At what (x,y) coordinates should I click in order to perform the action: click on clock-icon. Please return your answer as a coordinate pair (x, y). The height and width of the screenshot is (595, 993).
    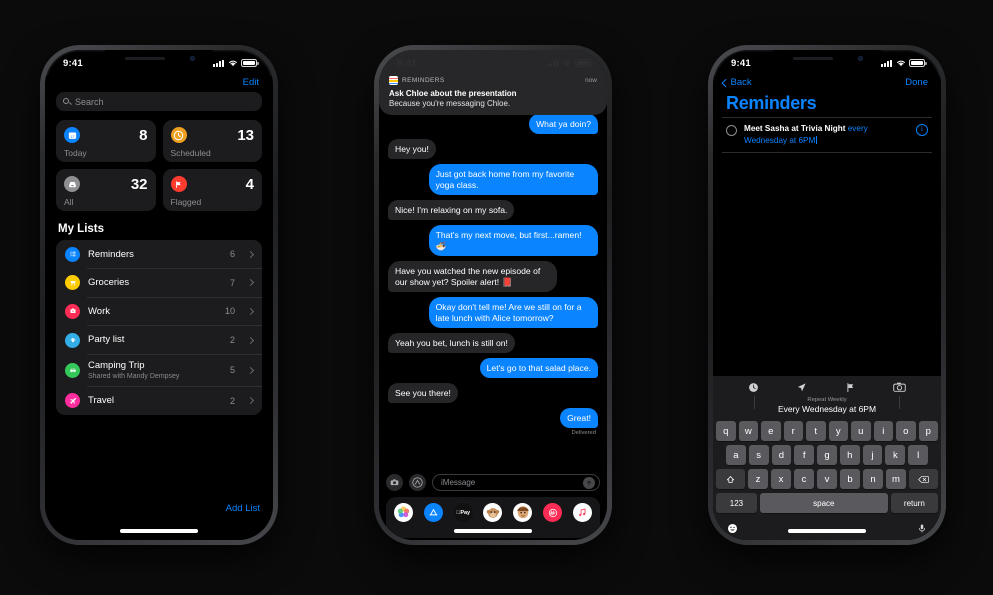
    Looking at the image, I should click on (753, 387).